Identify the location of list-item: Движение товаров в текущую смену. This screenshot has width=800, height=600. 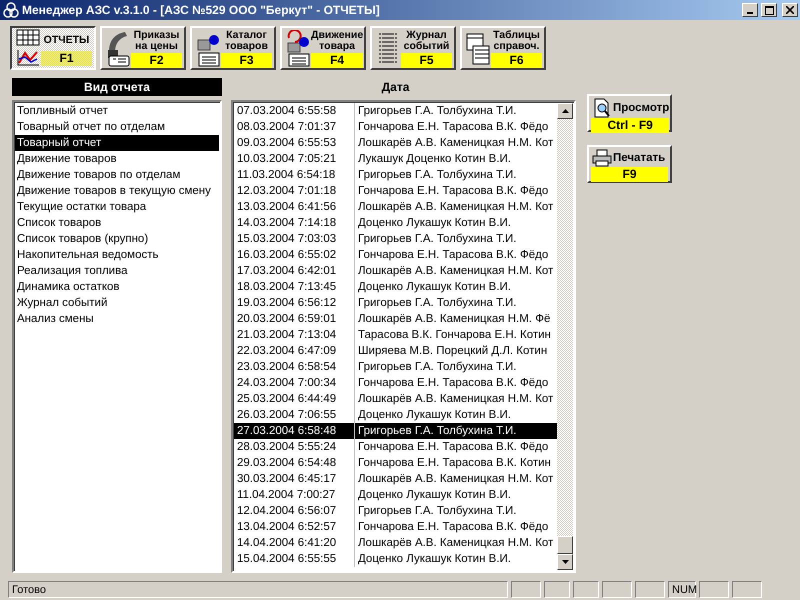
(117, 191).